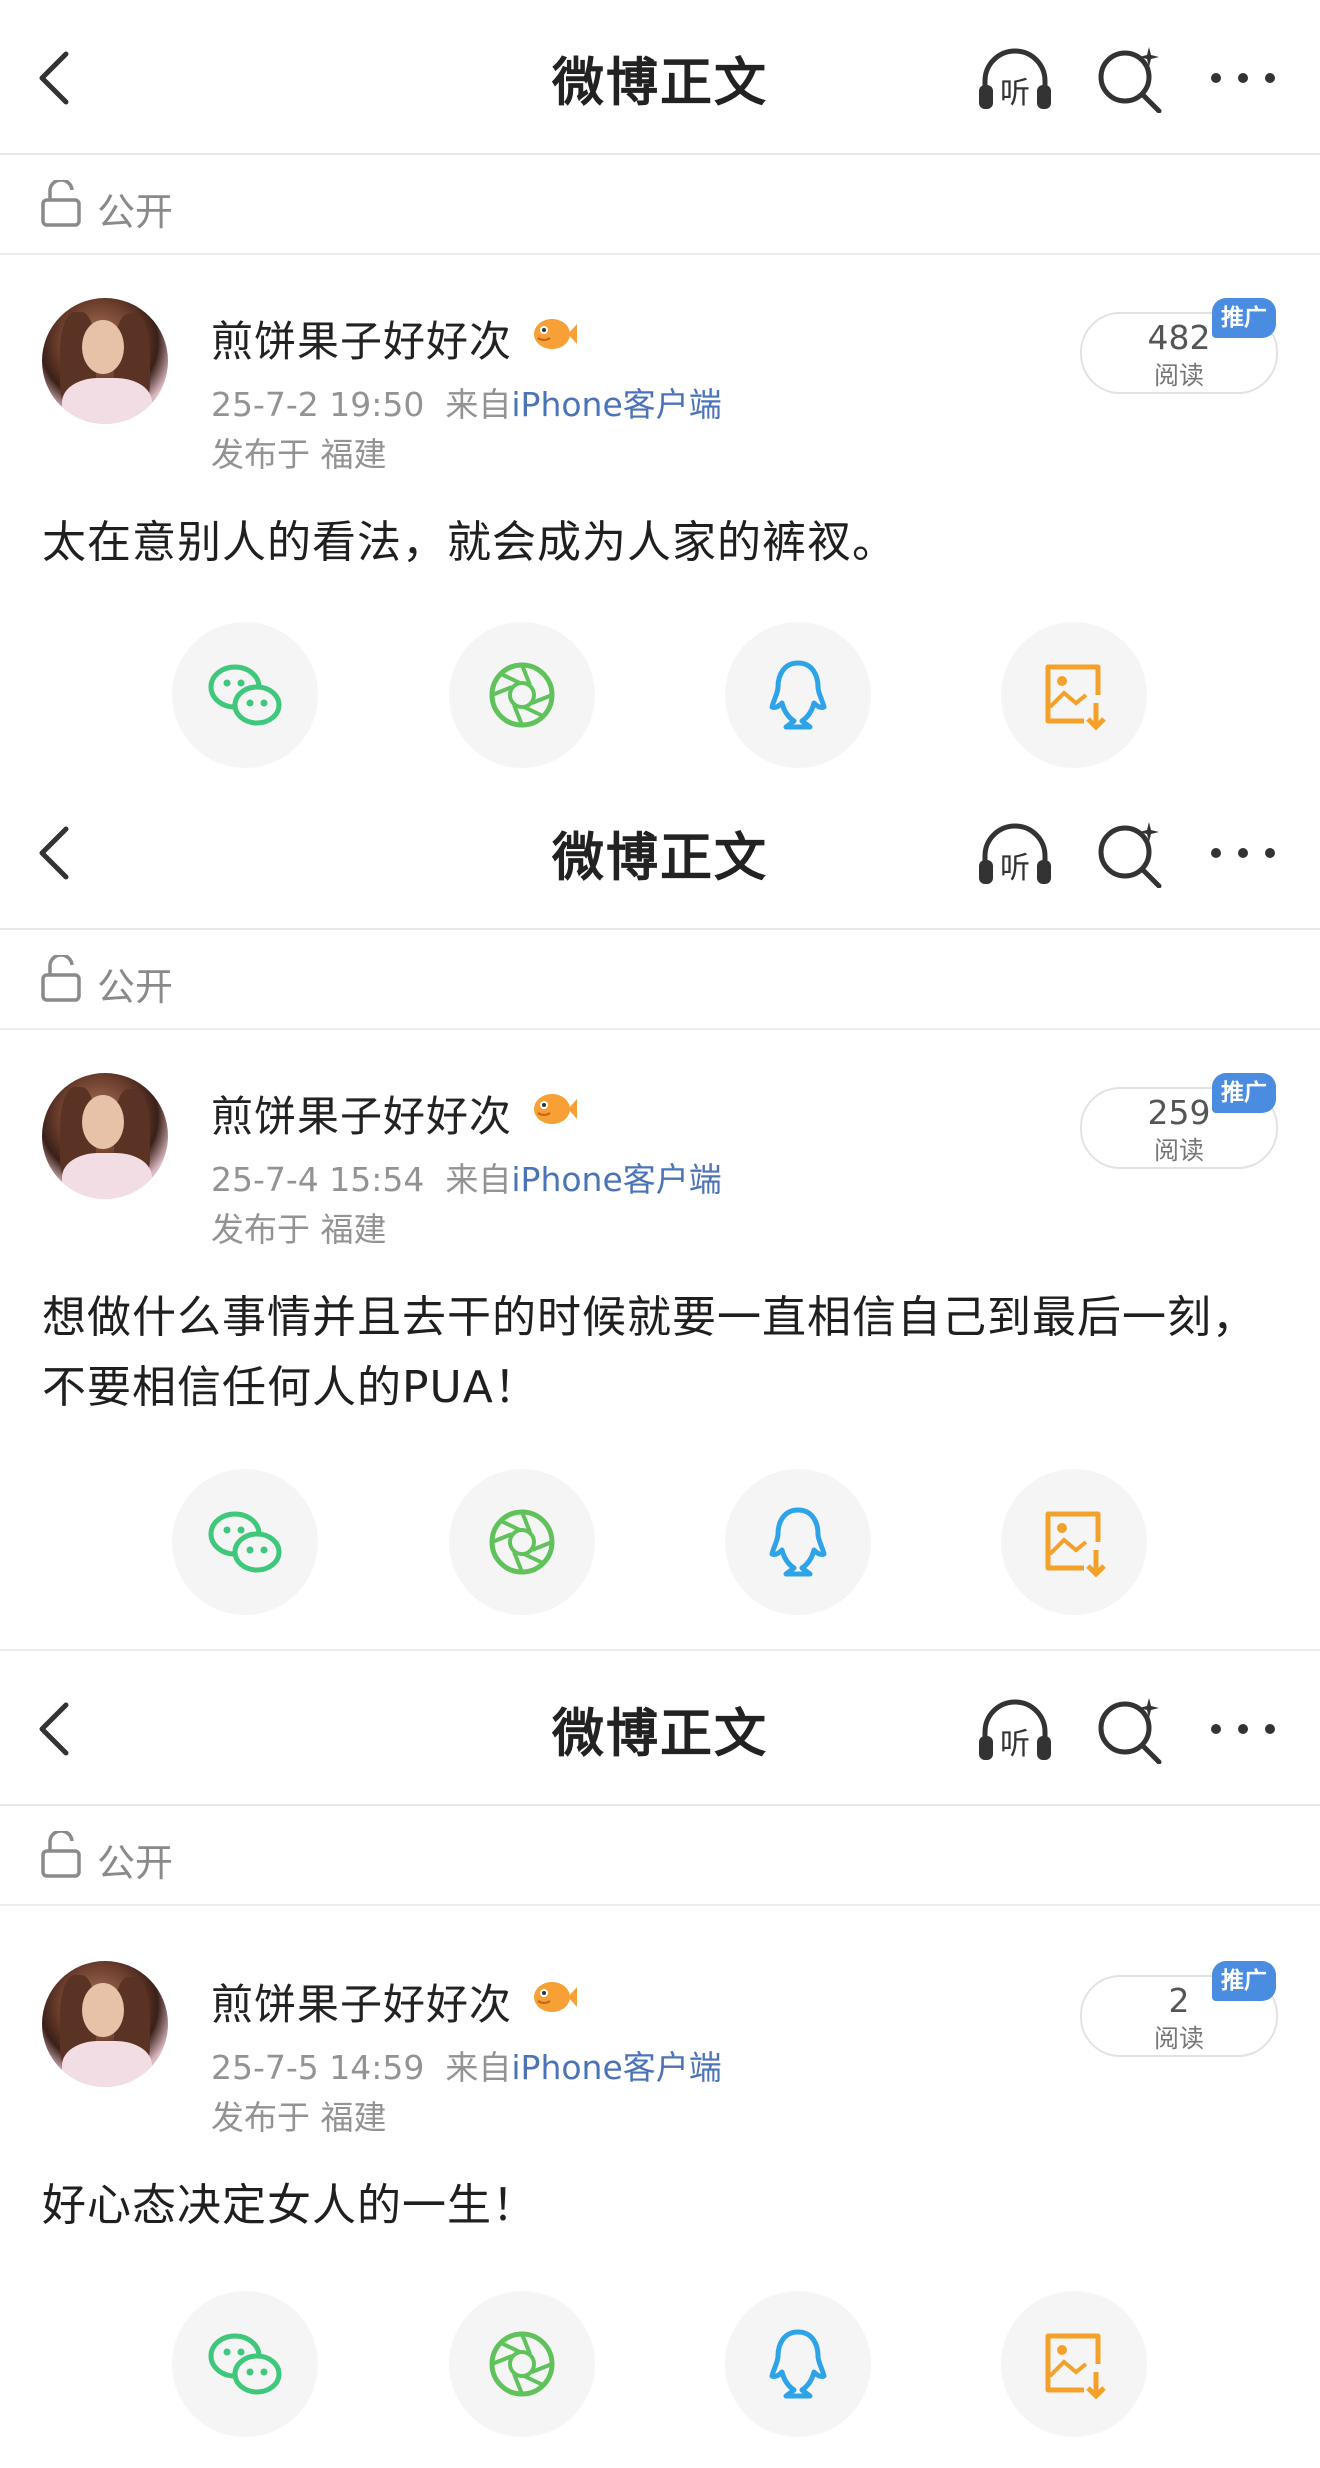 The width and height of the screenshot is (1320, 2468). Describe the element at coordinates (318, 1179) in the screenshot. I see `post-date: 25-7-4 15:54` at that location.